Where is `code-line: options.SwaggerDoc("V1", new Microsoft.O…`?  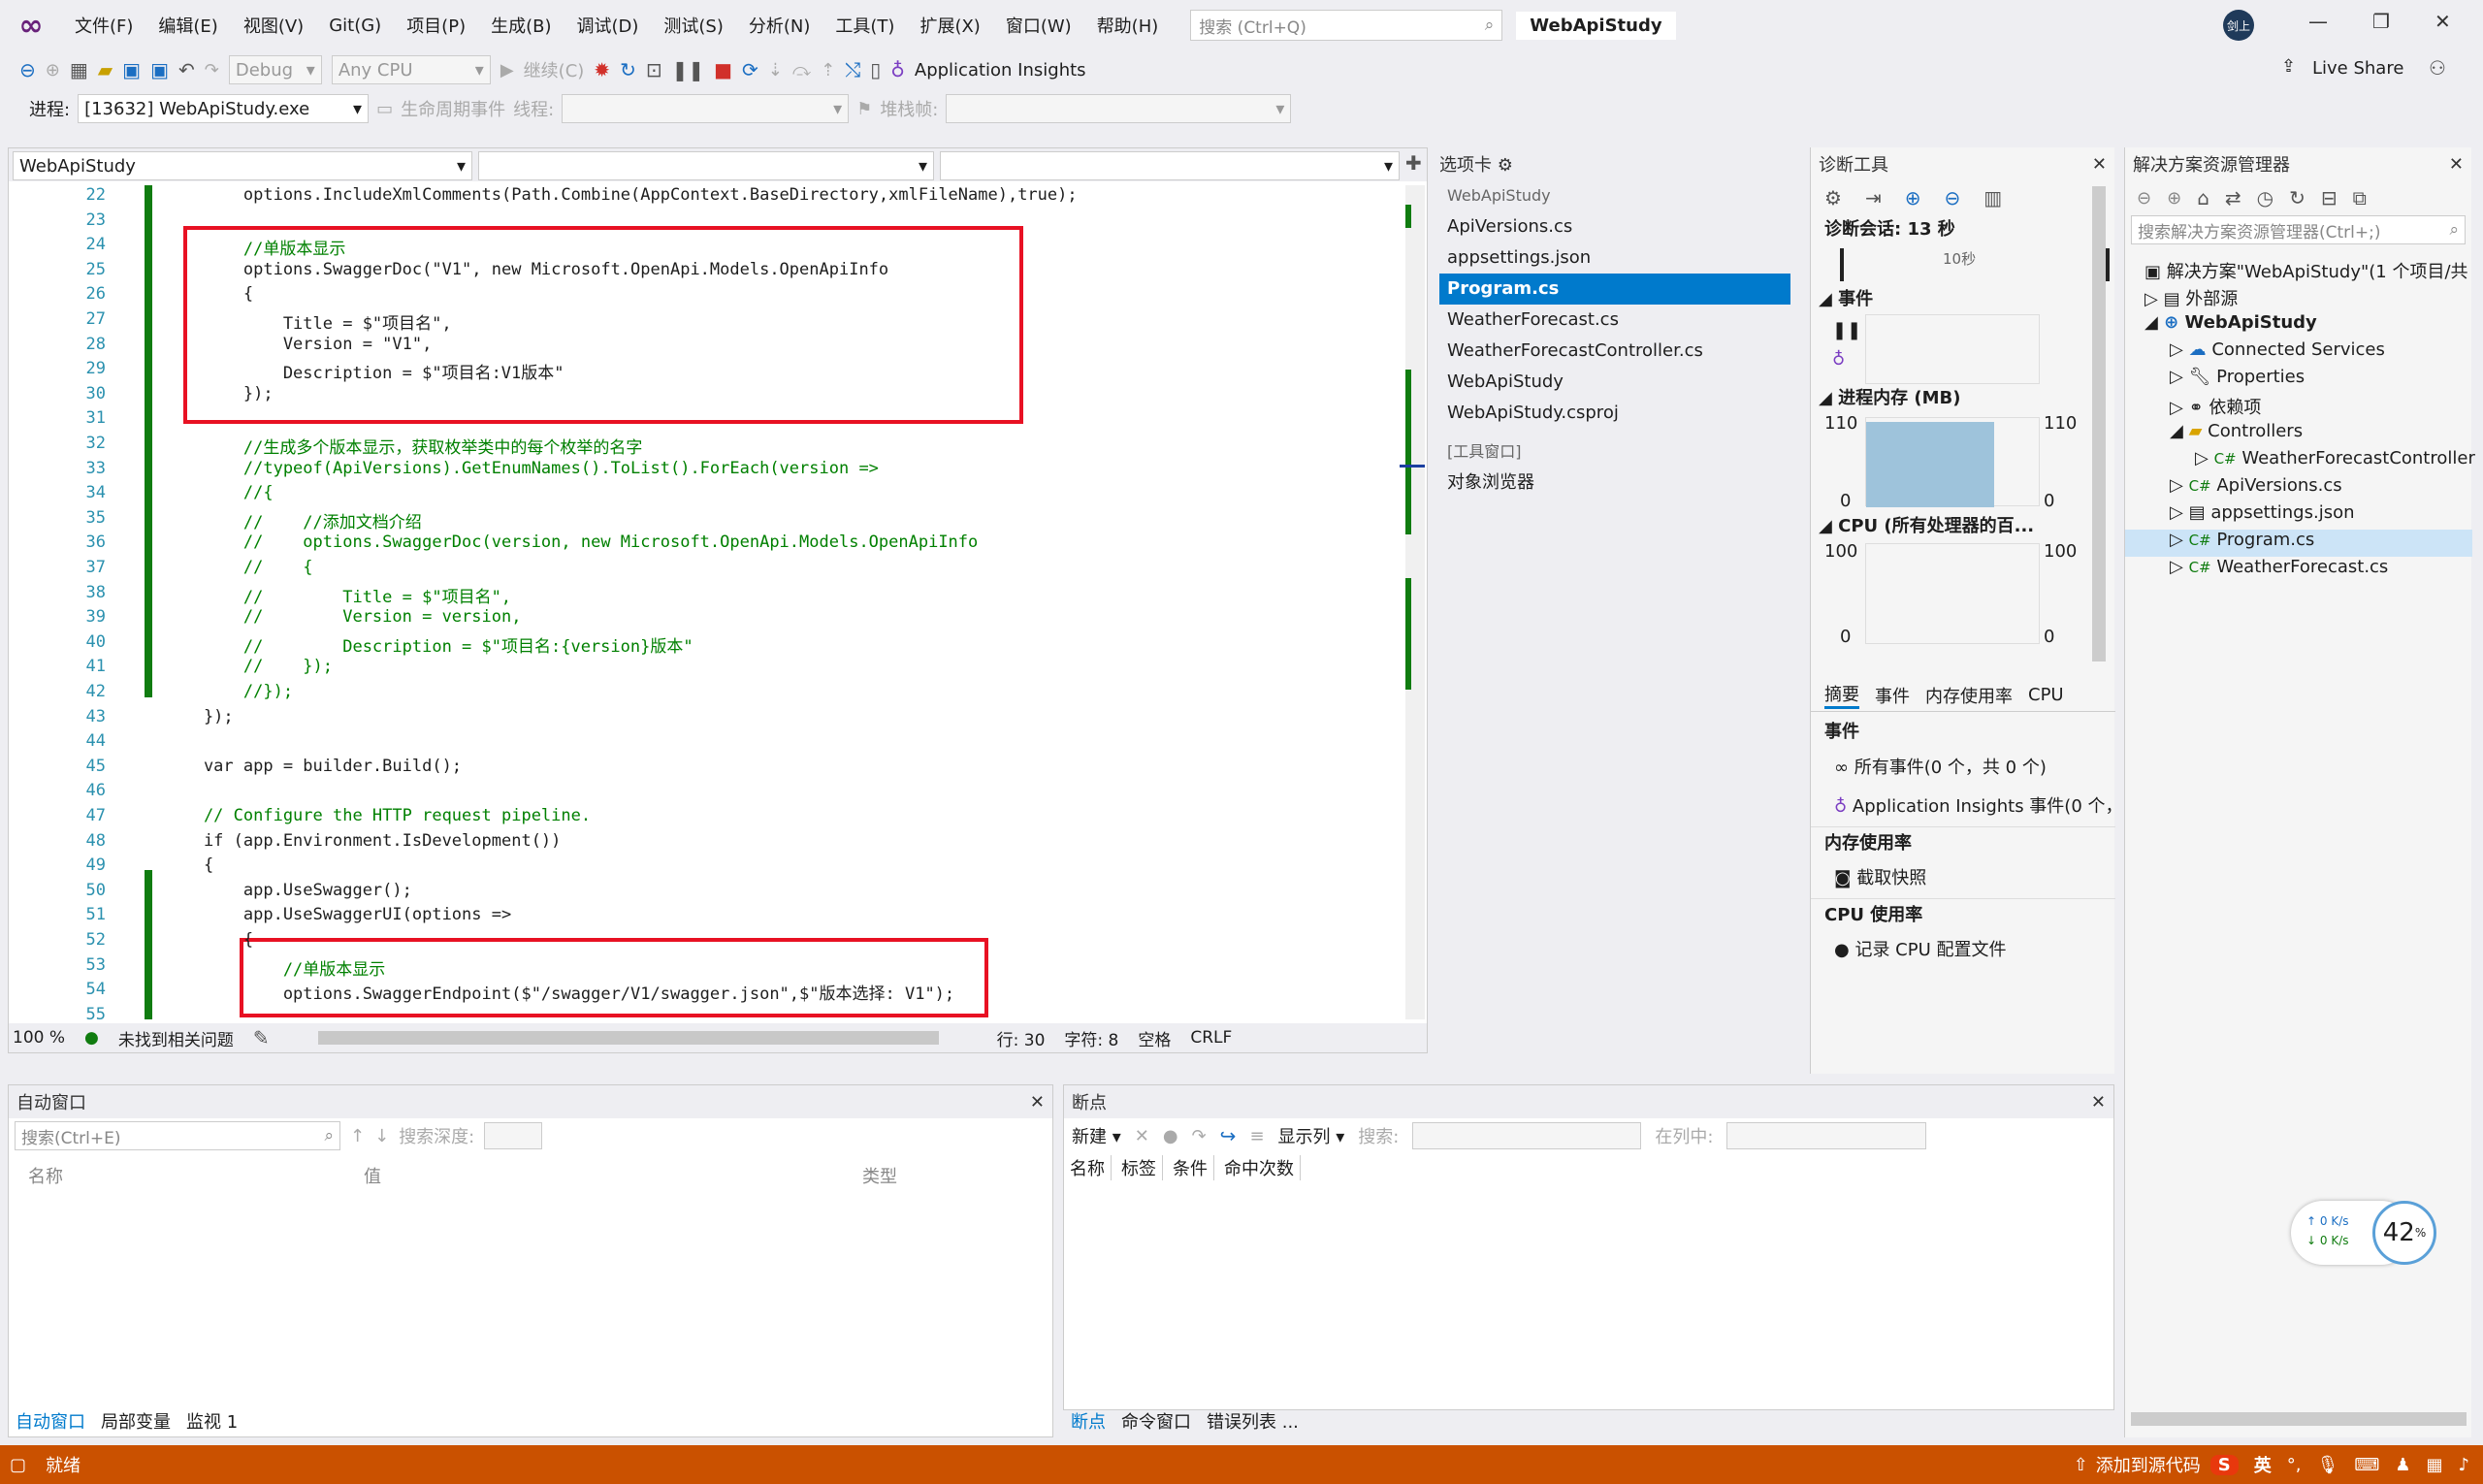
code-line: options.SwaggerDoc("V1", new Microsoft.O… is located at coordinates (526, 270).